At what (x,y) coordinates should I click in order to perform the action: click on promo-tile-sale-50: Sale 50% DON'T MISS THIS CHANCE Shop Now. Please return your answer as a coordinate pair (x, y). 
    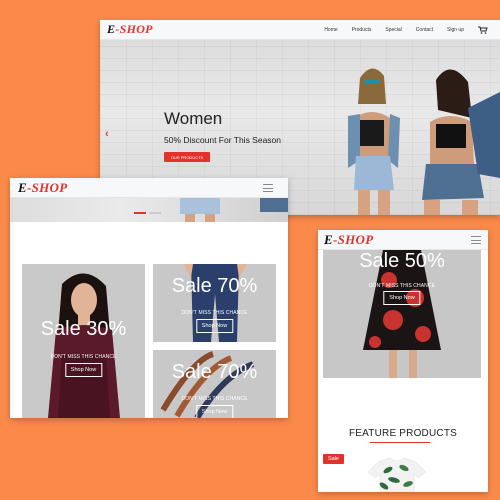
    Looking at the image, I should click on (402, 314).